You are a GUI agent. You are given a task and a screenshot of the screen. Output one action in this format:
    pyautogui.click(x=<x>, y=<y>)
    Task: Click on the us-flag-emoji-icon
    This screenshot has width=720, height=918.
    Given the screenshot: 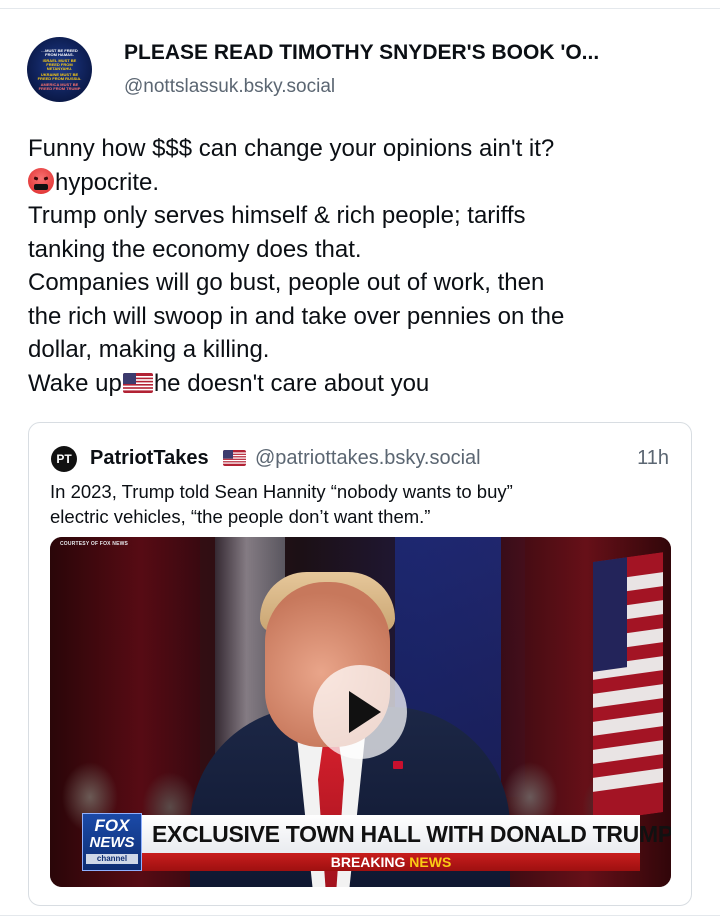 What is the action you would take?
    pyautogui.click(x=137, y=382)
    